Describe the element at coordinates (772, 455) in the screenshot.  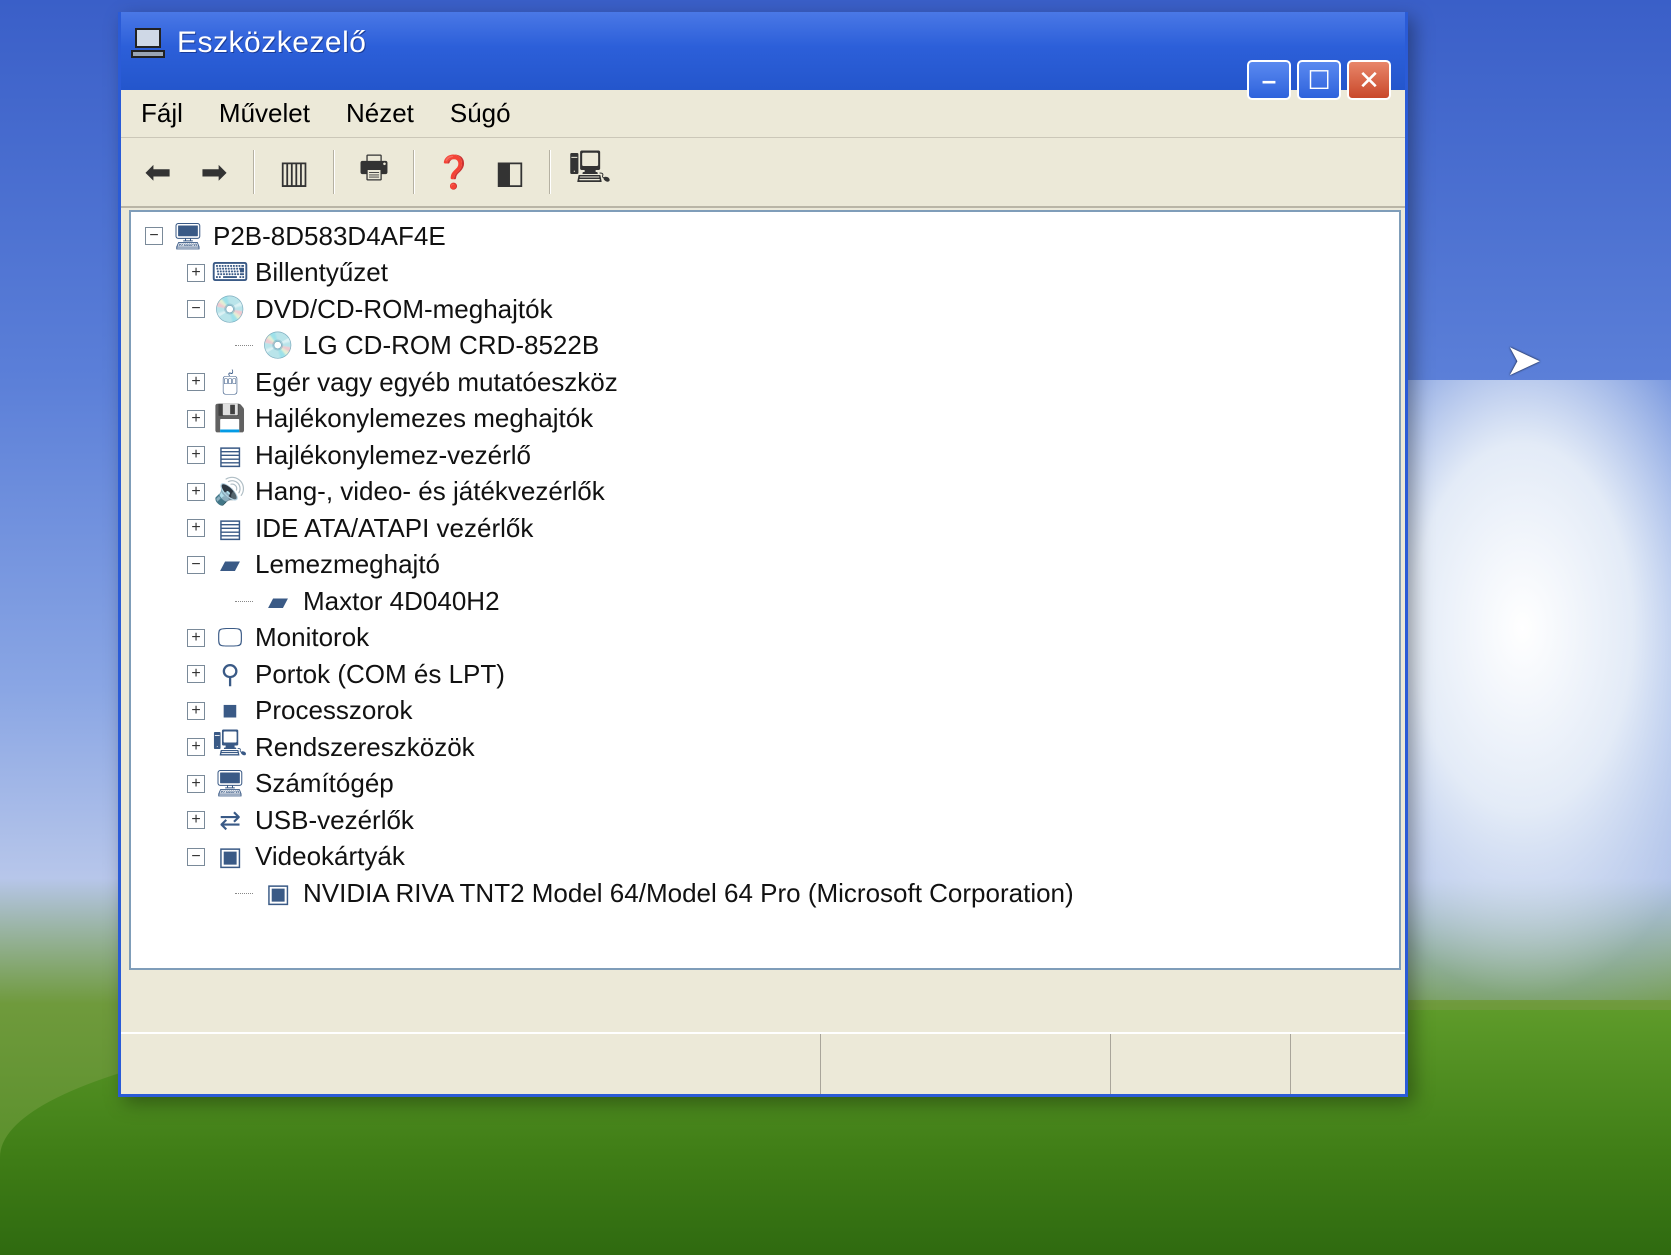
I see `tree-item: + ▤ Hajlékonylemez-vezérlő` at that location.